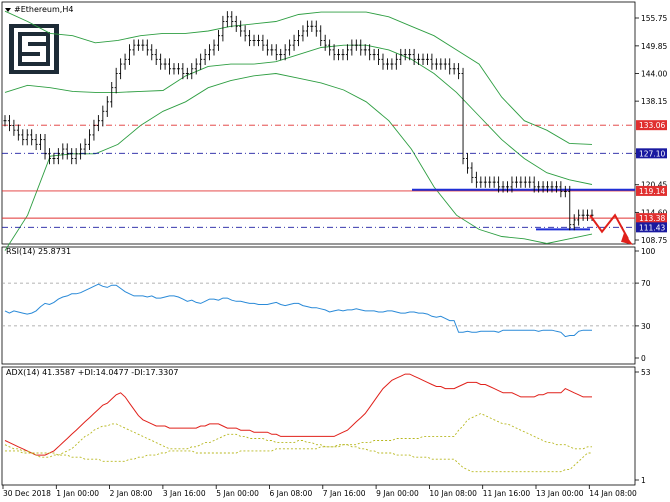 This screenshot has width=670, height=502. I want to click on rsi-level-label: 100, so click(648, 251).